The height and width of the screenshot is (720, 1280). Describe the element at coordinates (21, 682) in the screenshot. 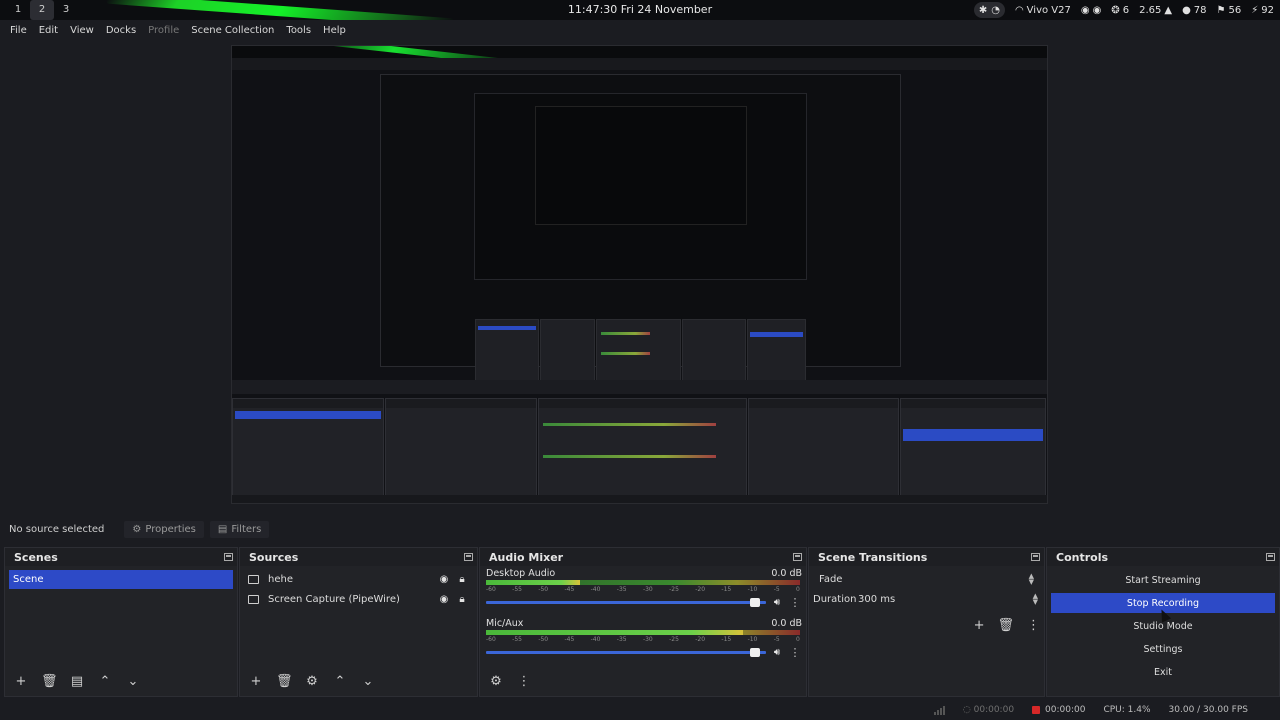

I see `add-scene-button: +` at that location.